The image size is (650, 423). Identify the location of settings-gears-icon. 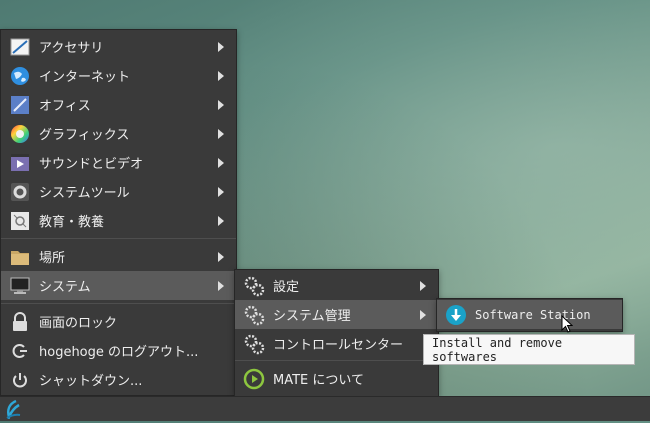
(254, 286).